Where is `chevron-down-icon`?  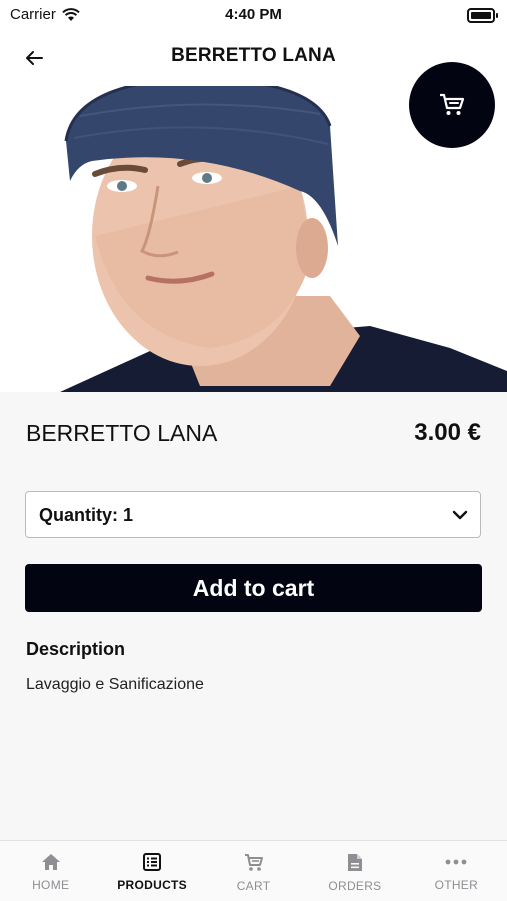
chevron-down-icon is located at coordinates (460, 515).